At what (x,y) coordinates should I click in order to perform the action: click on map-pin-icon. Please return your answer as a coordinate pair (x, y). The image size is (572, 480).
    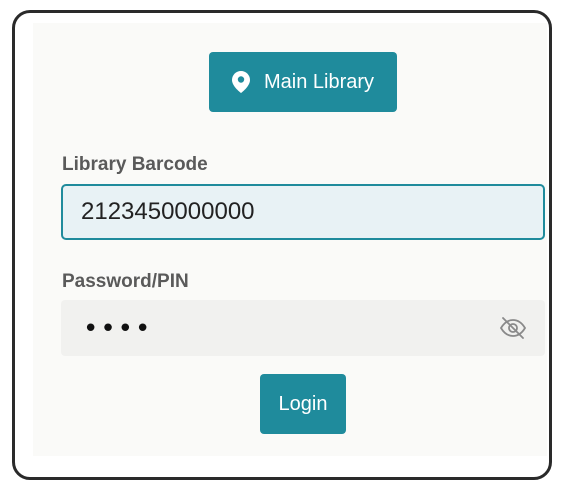
    Looking at the image, I should click on (240, 82).